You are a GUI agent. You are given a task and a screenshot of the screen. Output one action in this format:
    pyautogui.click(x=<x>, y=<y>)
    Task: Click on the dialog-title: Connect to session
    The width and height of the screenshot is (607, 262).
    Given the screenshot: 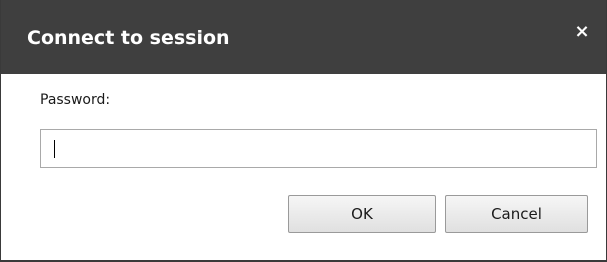 What is the action you would take?
    pyautogui.click(x=128, y=38)
    